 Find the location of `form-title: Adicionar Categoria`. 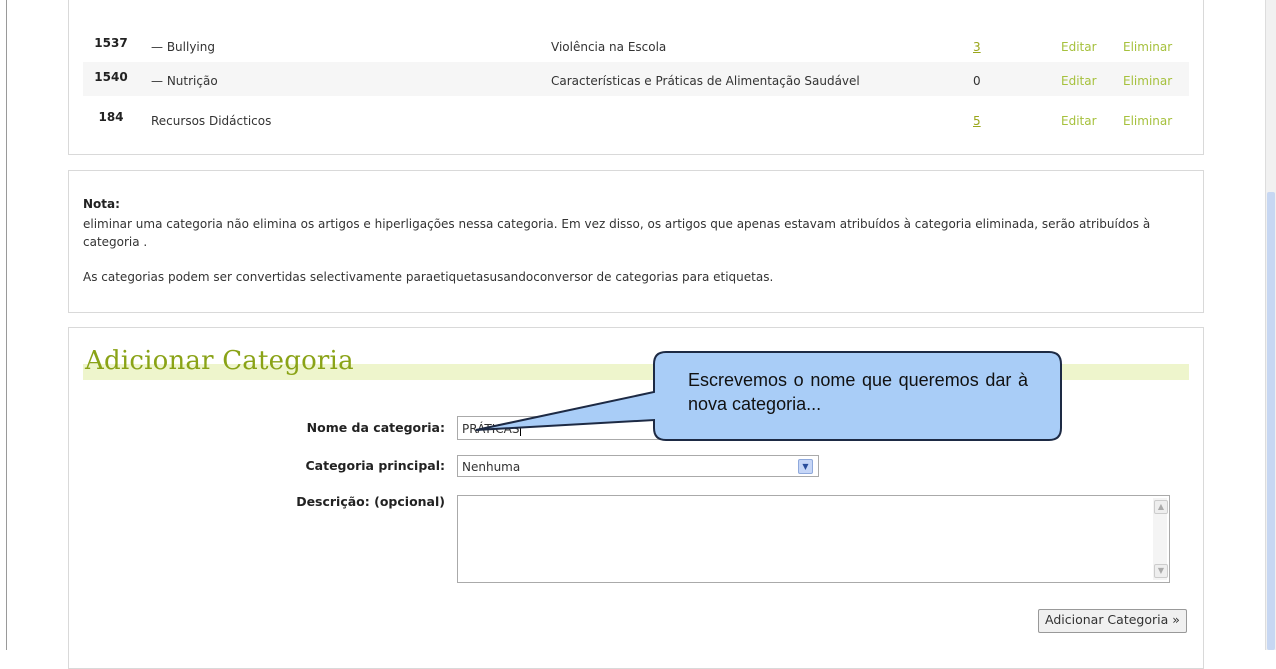

form-title: Adicionar Categoria is located at coordinates (219, 361).